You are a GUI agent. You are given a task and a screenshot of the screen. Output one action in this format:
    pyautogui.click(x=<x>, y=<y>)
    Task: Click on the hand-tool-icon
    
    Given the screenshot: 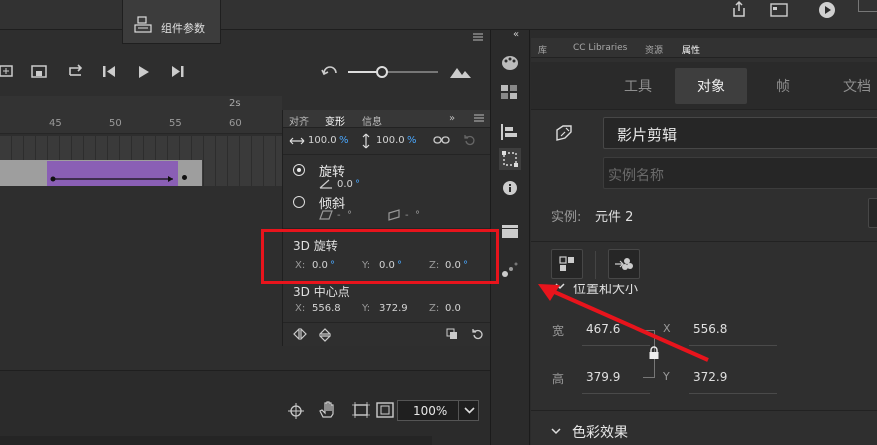 What is the action you would take?
    pyautogui.click(x=328, y=410)
    